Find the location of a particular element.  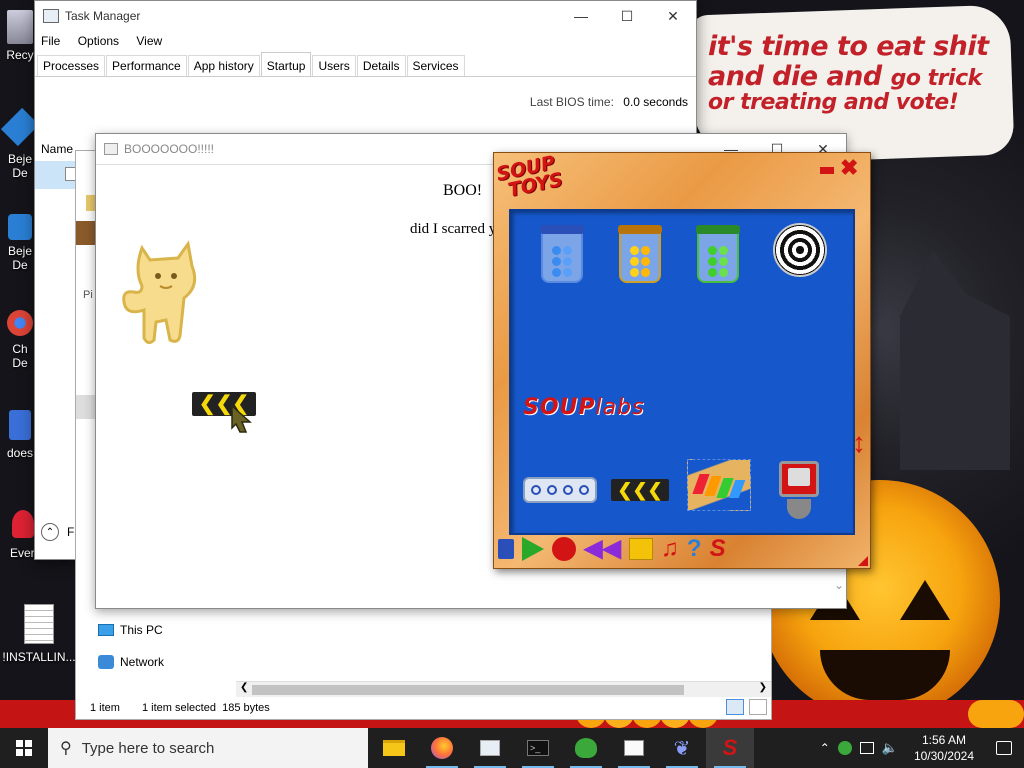

messenger-tray-icon is located at coordinates (844, 748).